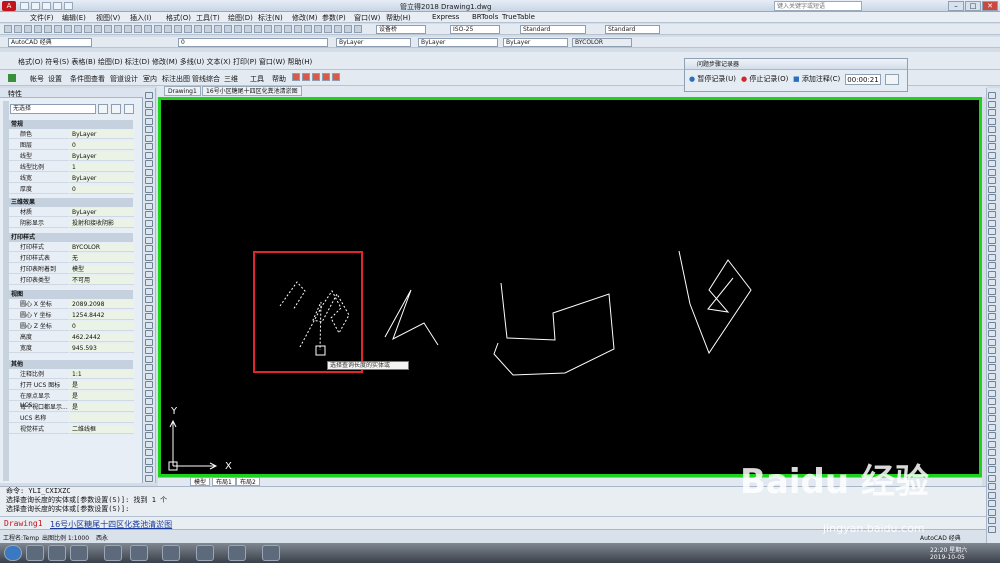  Describe the element at coordinates (50, 42) in the screenshot. I see `workspace-combo: AutoCAD 经典` at that location.